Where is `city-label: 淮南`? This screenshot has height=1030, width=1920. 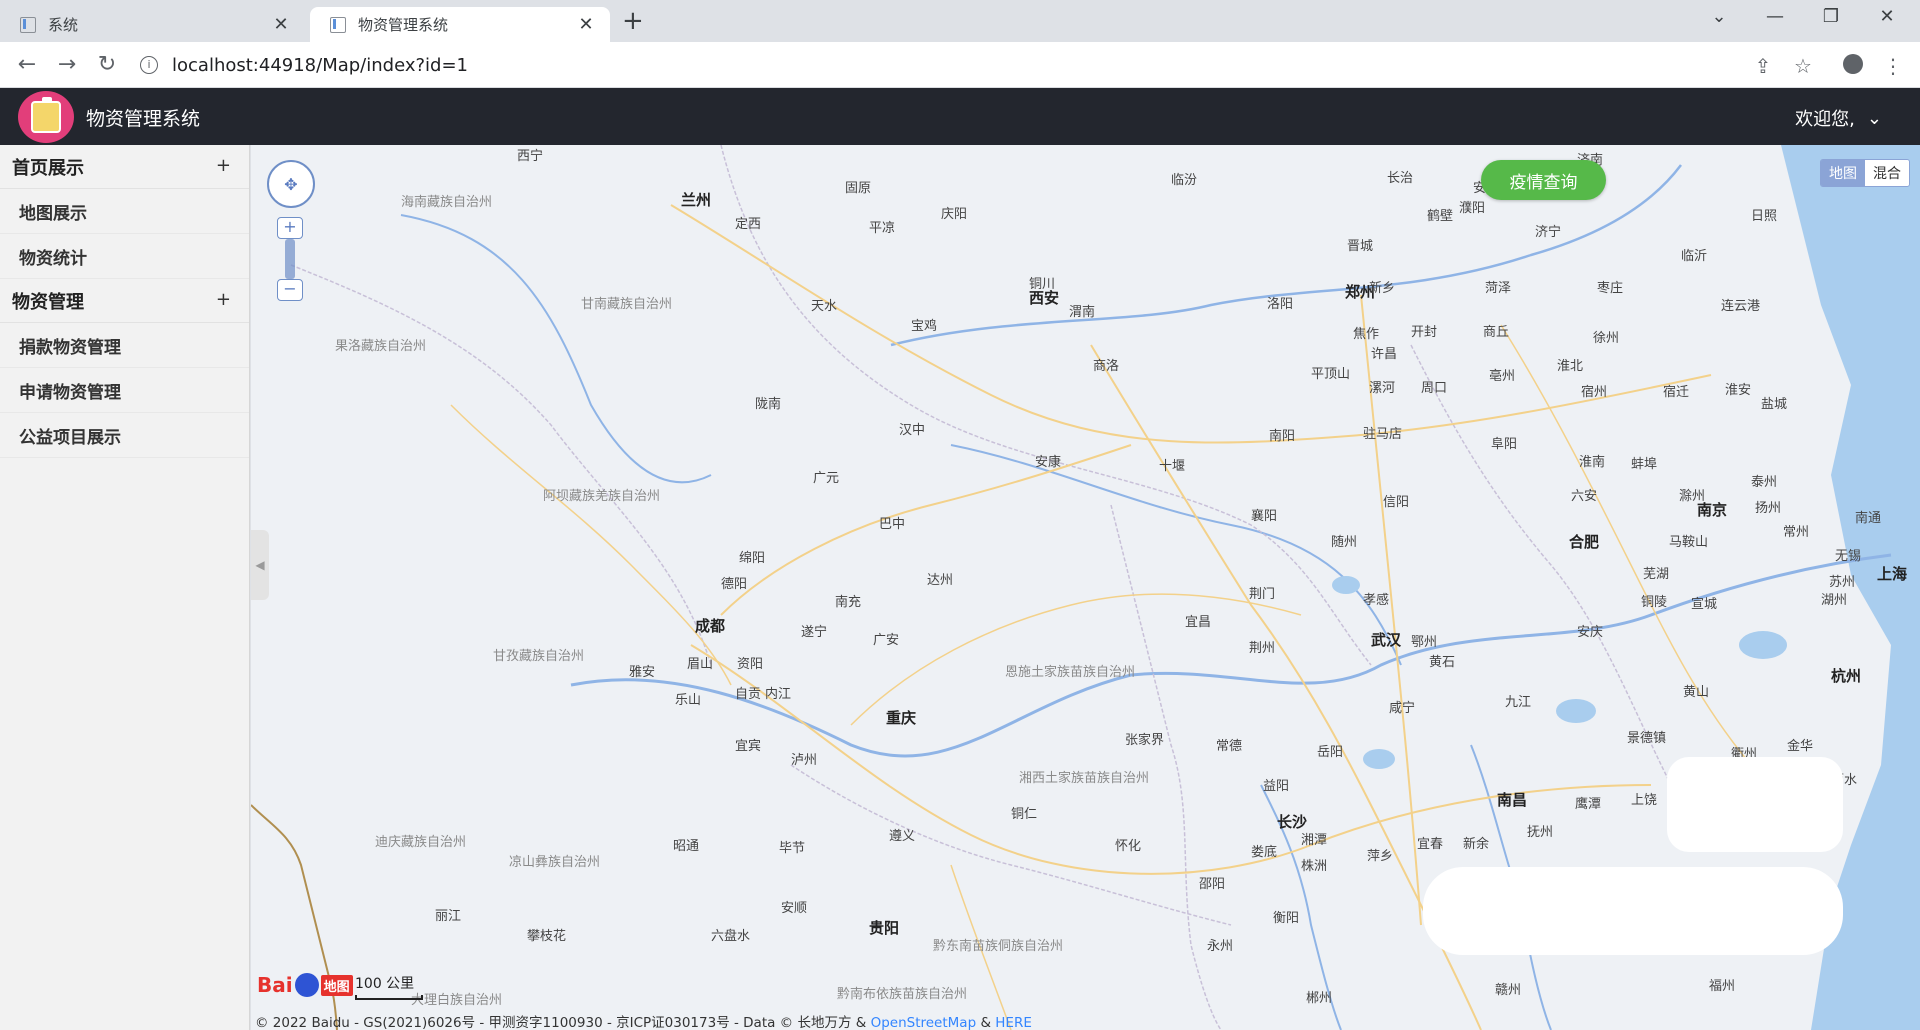
city-label: 淮南 is located at coordinates (1592, 462).